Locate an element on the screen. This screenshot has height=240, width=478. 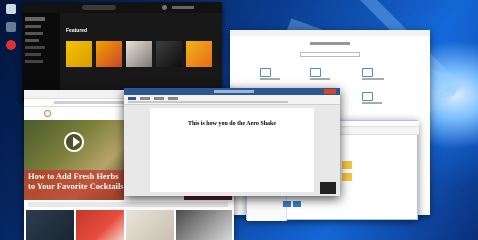
network-icon is located at coordinates (367, 72).